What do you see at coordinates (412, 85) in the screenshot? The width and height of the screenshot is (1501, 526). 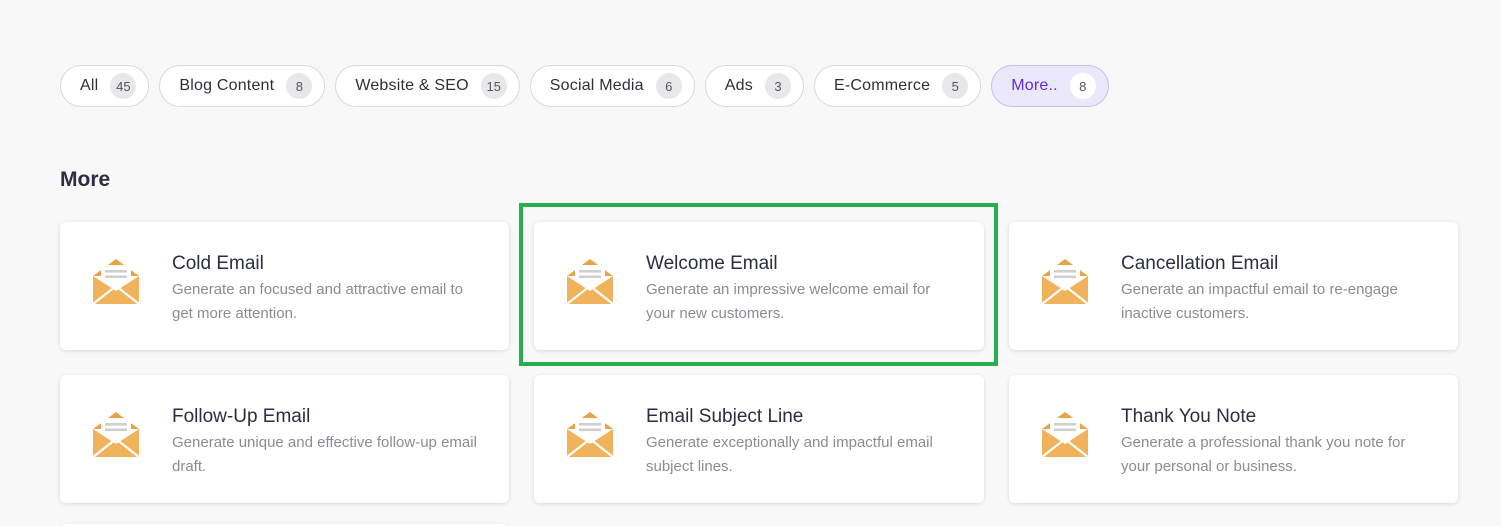 I see `filter-chip-label: Website & SEO` at bounding box center [412, 85].